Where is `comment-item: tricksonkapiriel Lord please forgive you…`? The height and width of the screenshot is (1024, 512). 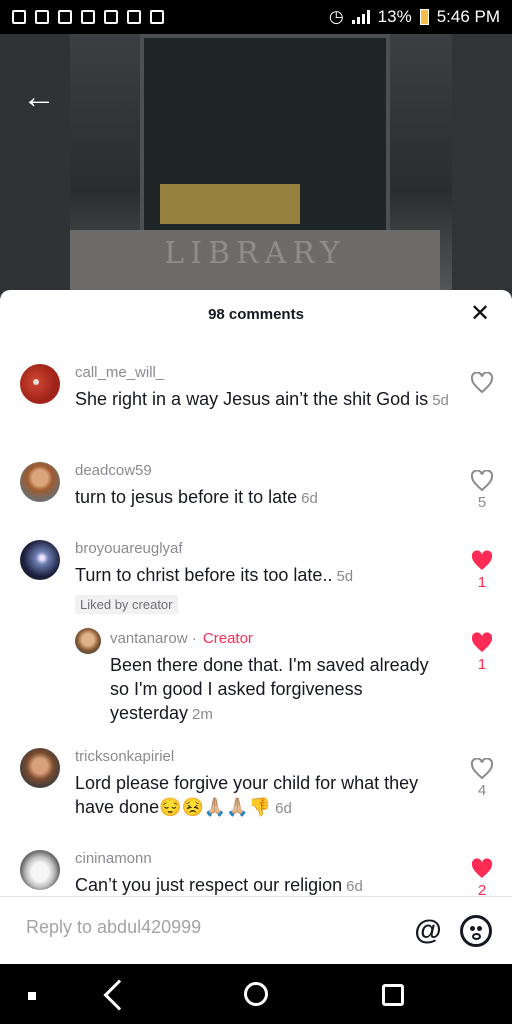 comment-item: tricksonkapiriel Lord please forgive you… is located at coordinates (256, 791).